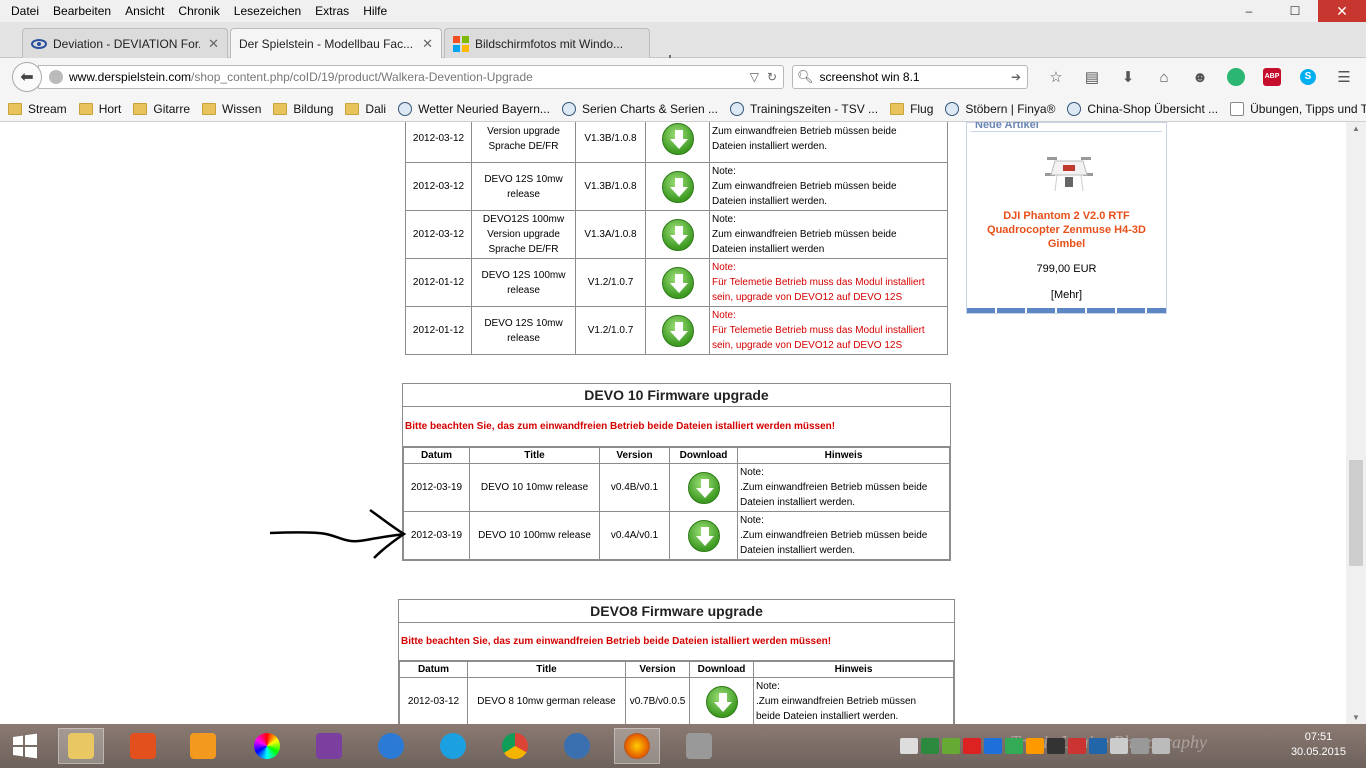 The width and height of the screenshot is (1366, 768). Describe the element at coordinates (267, 746) in the screenshot. I see `color-wheel-icon` at that location.